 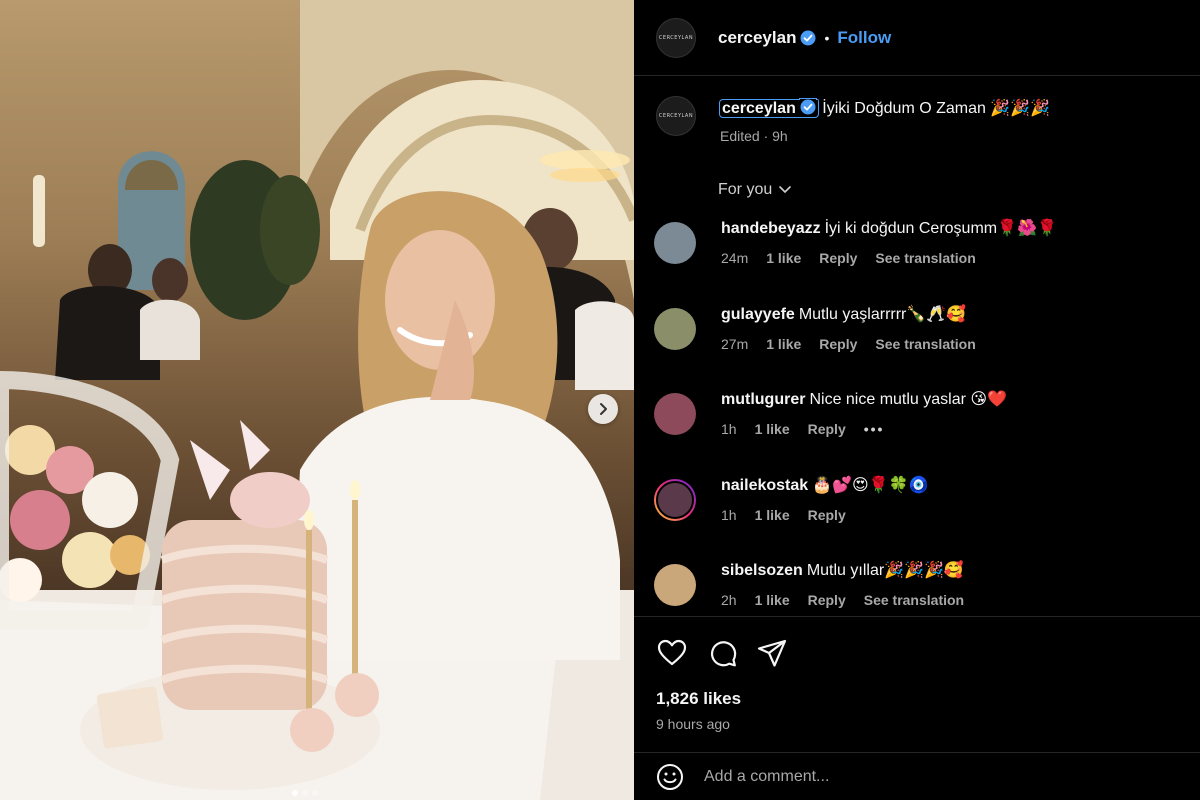 I want to click on comment-time: 24m, so click(x=735, y=258).